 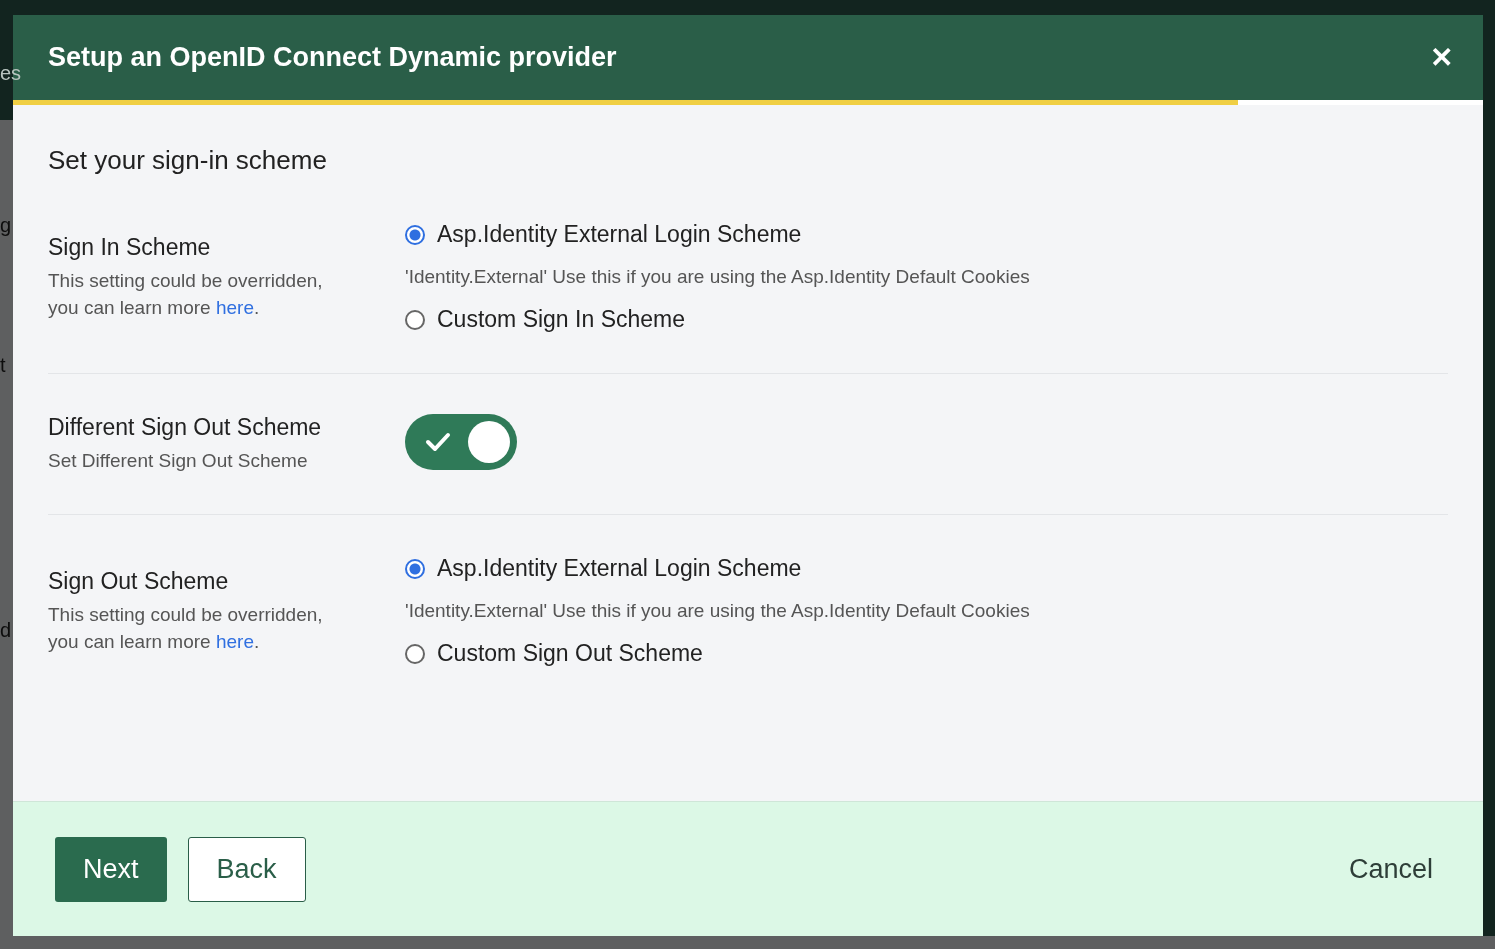 I want to click on toggle-switch, so click(x=461, y=442).